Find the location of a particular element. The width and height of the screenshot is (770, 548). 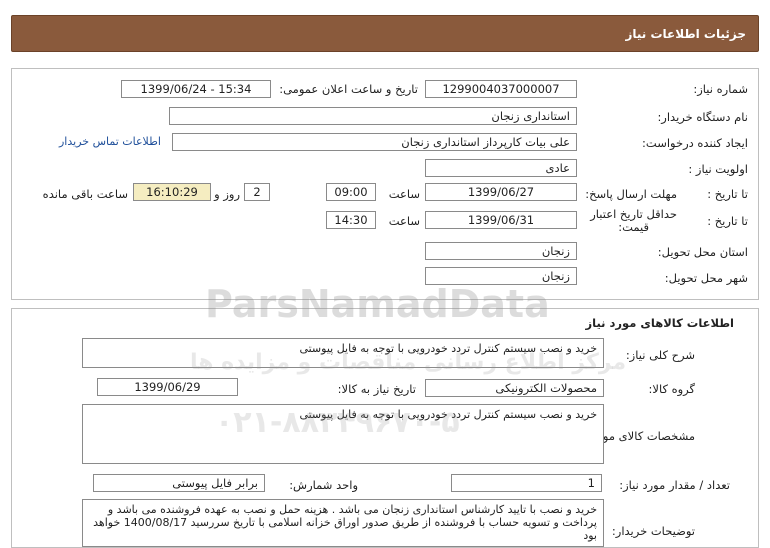

deadline-time-field: 09:00 is located at coordinates (351, 192).